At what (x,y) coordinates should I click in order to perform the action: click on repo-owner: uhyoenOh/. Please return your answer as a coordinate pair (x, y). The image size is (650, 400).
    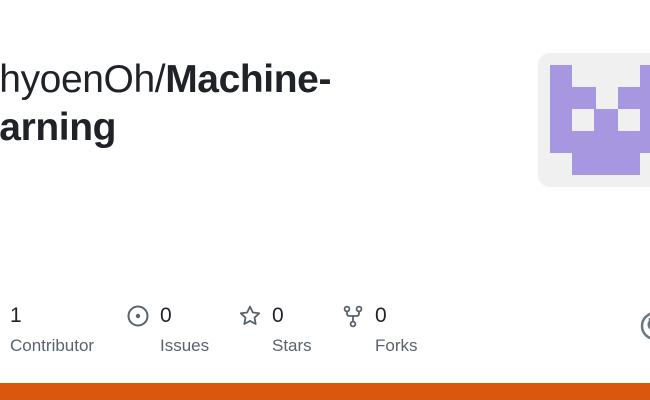
    Looking at the image, I should click on (83, 79).